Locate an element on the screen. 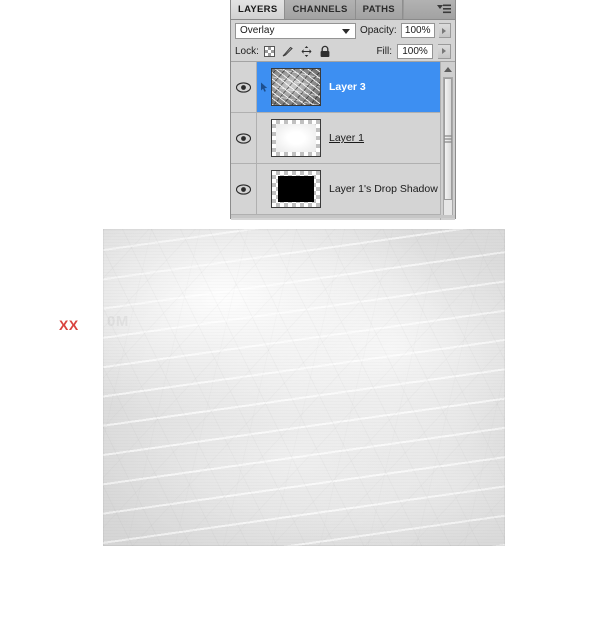 The width and height of the screenshot is (600, 633). blend-mode-select: Overlay is located at coordinates (295, 30).